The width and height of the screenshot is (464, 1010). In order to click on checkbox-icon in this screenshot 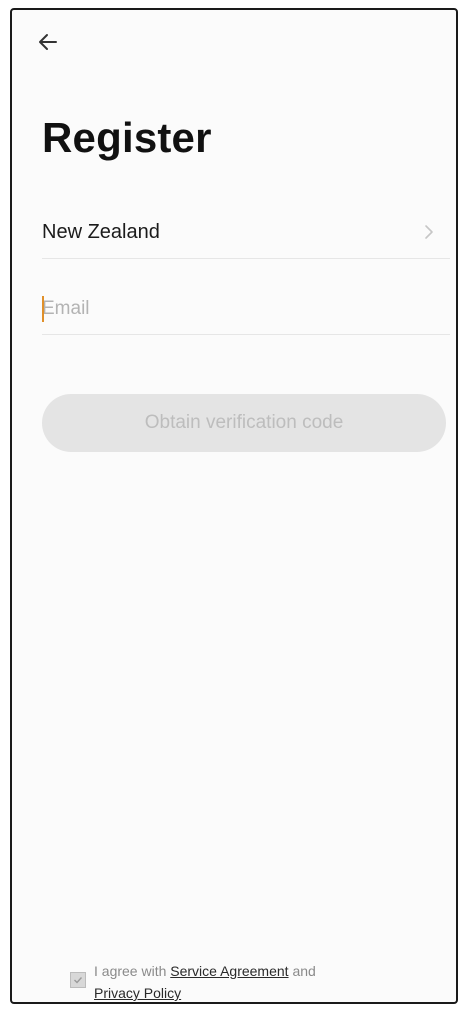, I will do `click(78, 980)`.